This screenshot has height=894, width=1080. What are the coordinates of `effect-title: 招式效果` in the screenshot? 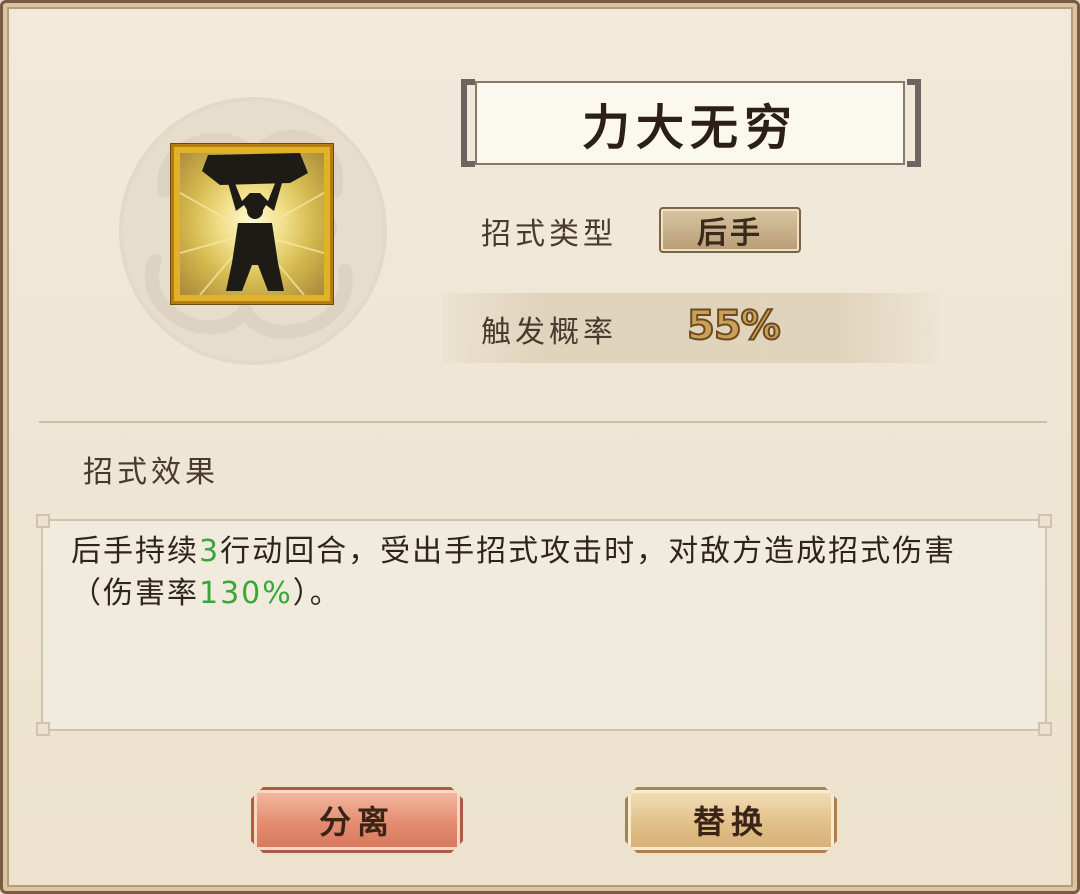 It's located at (151, 472).